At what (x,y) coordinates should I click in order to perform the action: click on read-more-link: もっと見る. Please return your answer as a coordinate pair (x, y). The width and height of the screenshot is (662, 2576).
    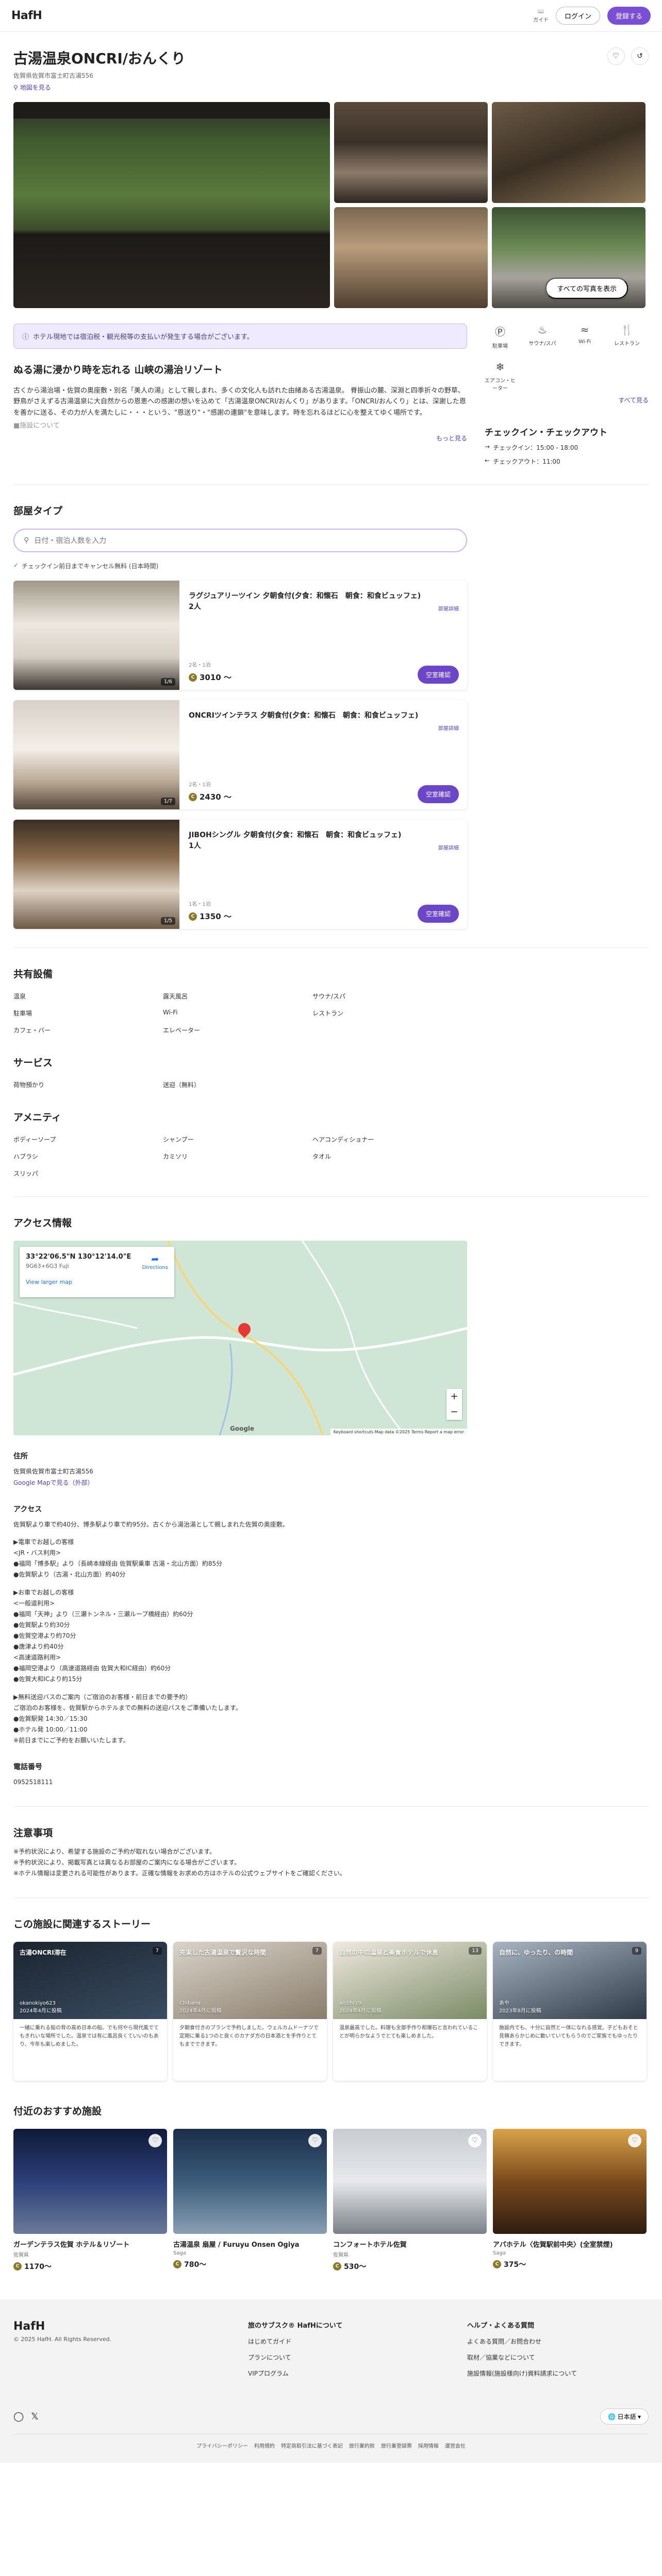
    Looking at the image, I should click on (240, 438).